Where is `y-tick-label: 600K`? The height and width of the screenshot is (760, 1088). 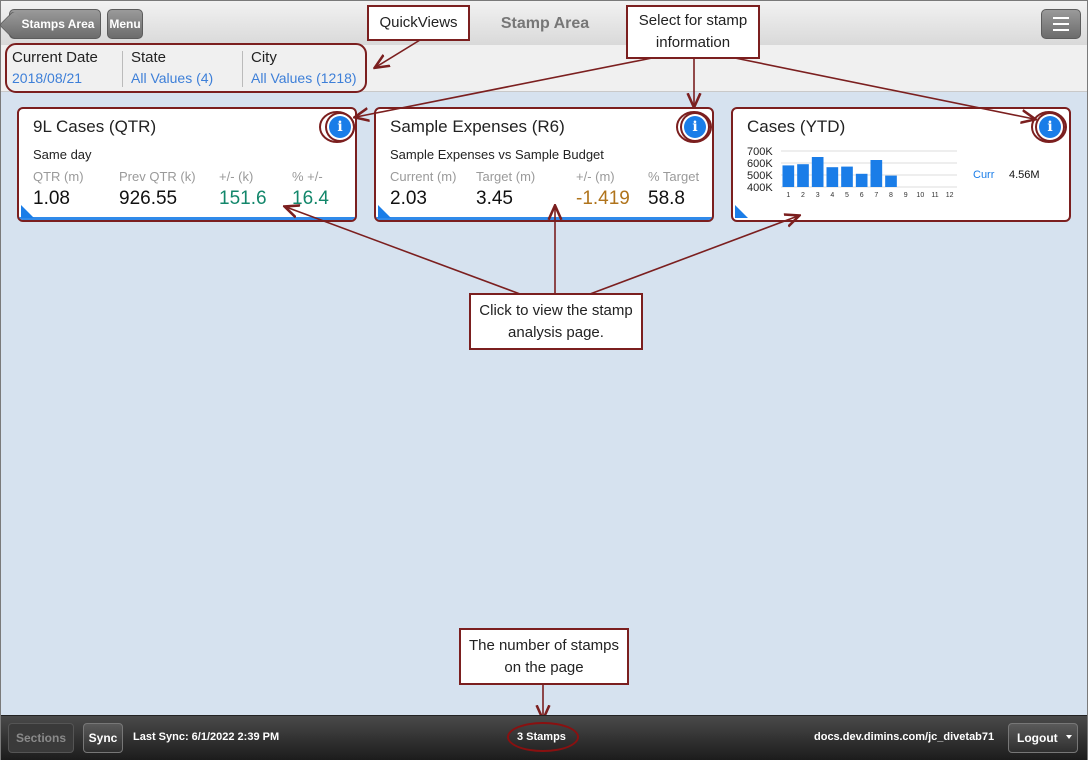 y-tick-label: 600K is located at coordinates (760, 164).